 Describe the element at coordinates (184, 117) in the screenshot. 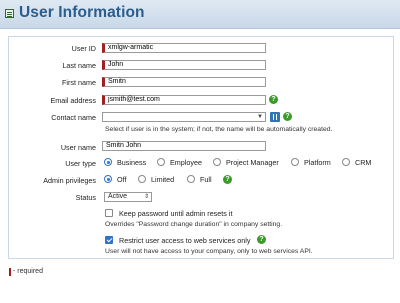

I see `contact-name-select: ▼` at that location.